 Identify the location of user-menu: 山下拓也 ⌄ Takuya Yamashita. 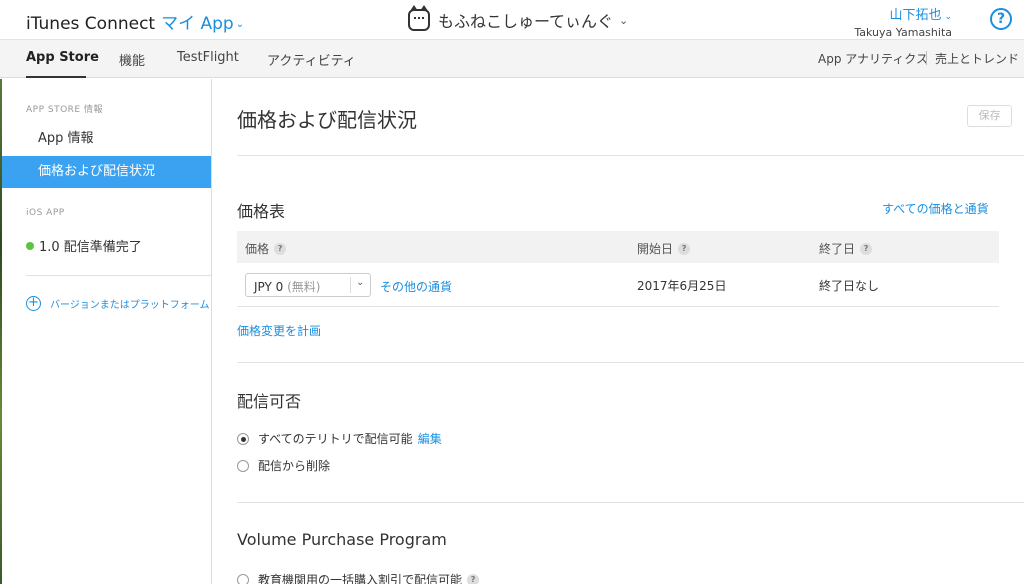
(903, 21).